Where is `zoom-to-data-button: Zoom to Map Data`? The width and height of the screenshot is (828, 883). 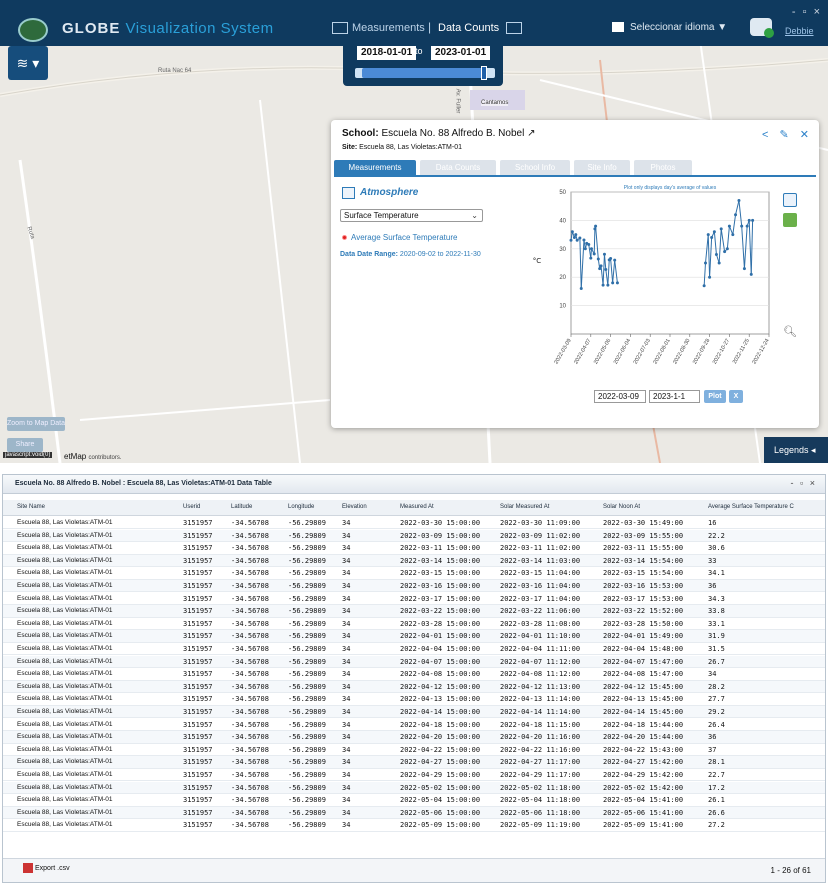
zoom-to-data-button: Zoom to Map Data is located at coordinates (36, 424).